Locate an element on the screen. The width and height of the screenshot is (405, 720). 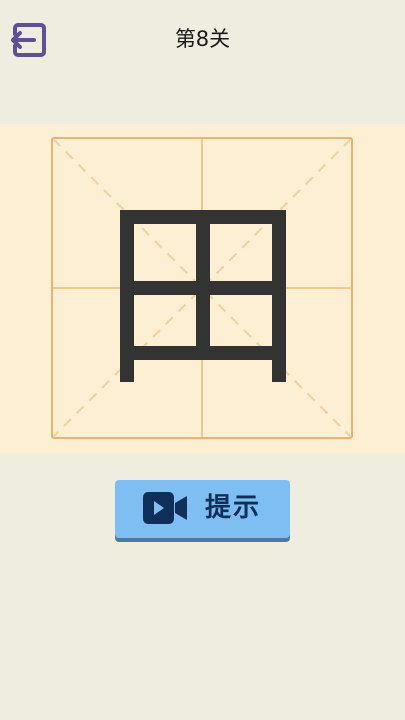
video-camera-icon is located at coordinates (165, 508).